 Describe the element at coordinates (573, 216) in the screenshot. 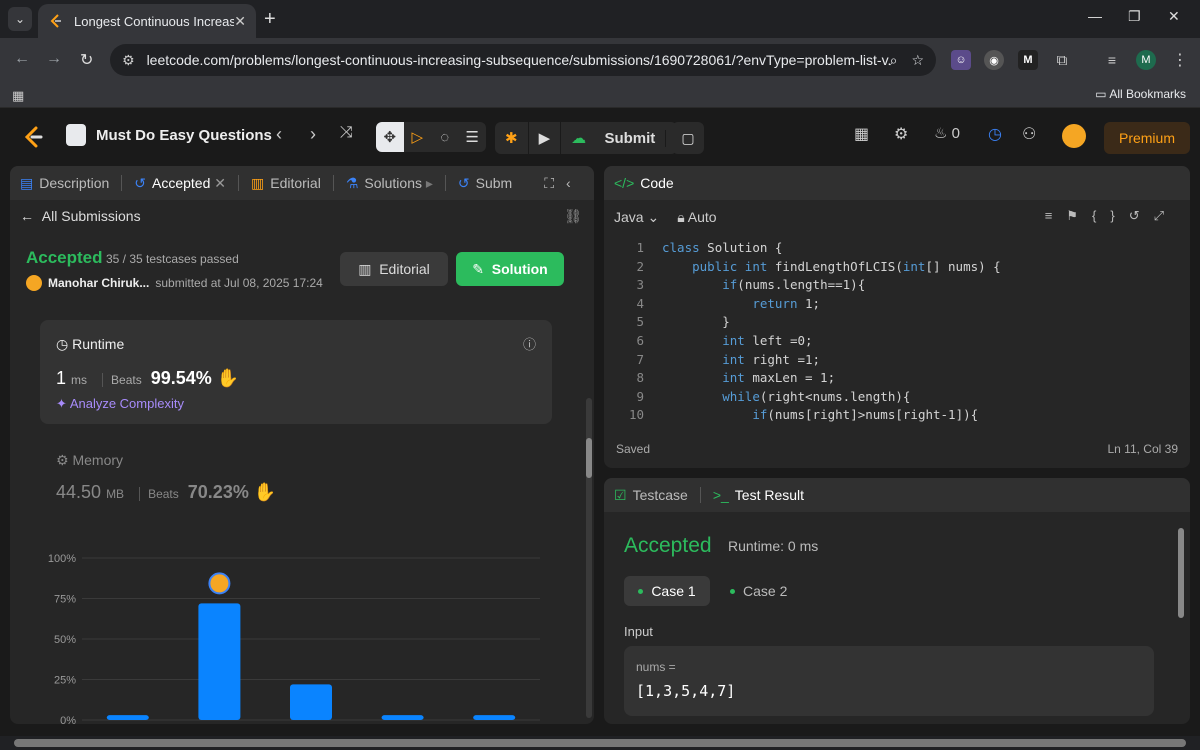

I see `share-link-icon: ⛓` at that location.